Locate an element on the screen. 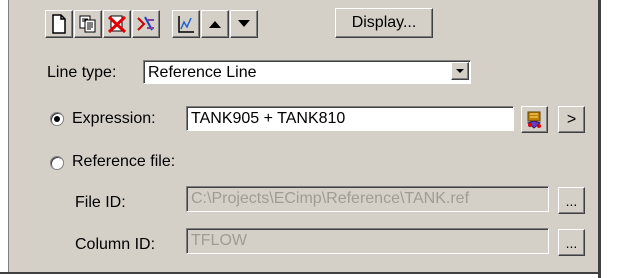  move-down-button is located at coordinates (244, 24).